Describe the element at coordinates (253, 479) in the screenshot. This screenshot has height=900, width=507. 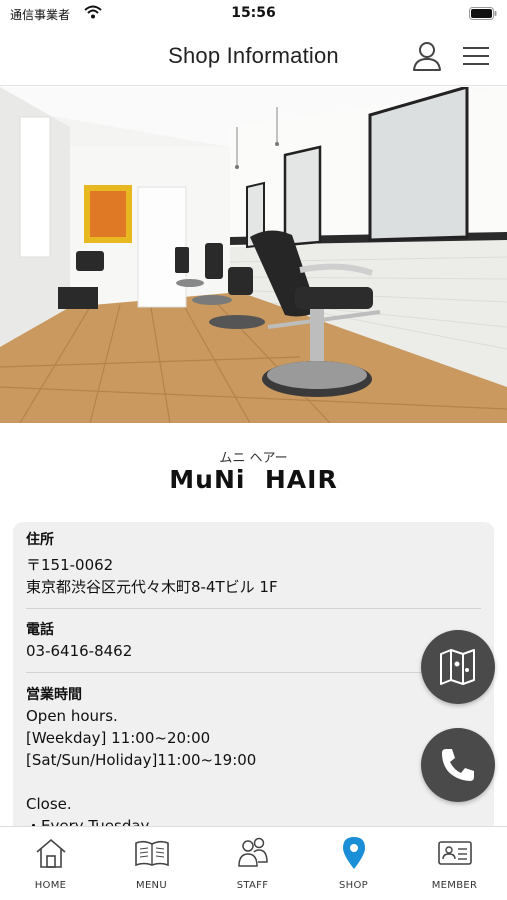
I see `shop-name: MuNi HAIR` at that location.